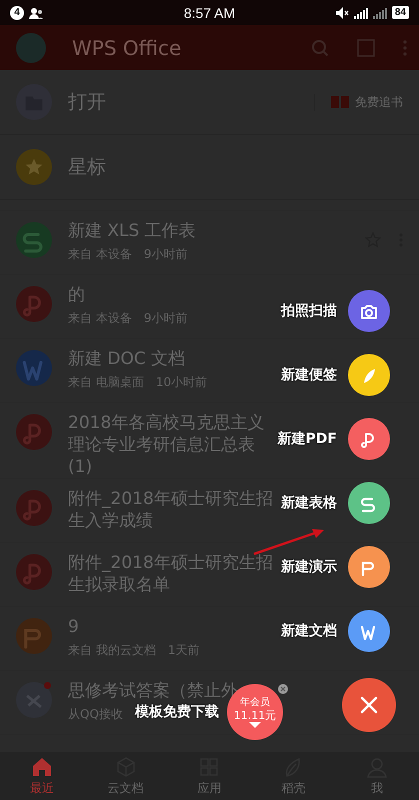 The width and height of the screenshot is (419, 800). I want to click on file-name: 2018年各高校马克思主义理论专业考研信息汇总表(1), so click(172, 445).